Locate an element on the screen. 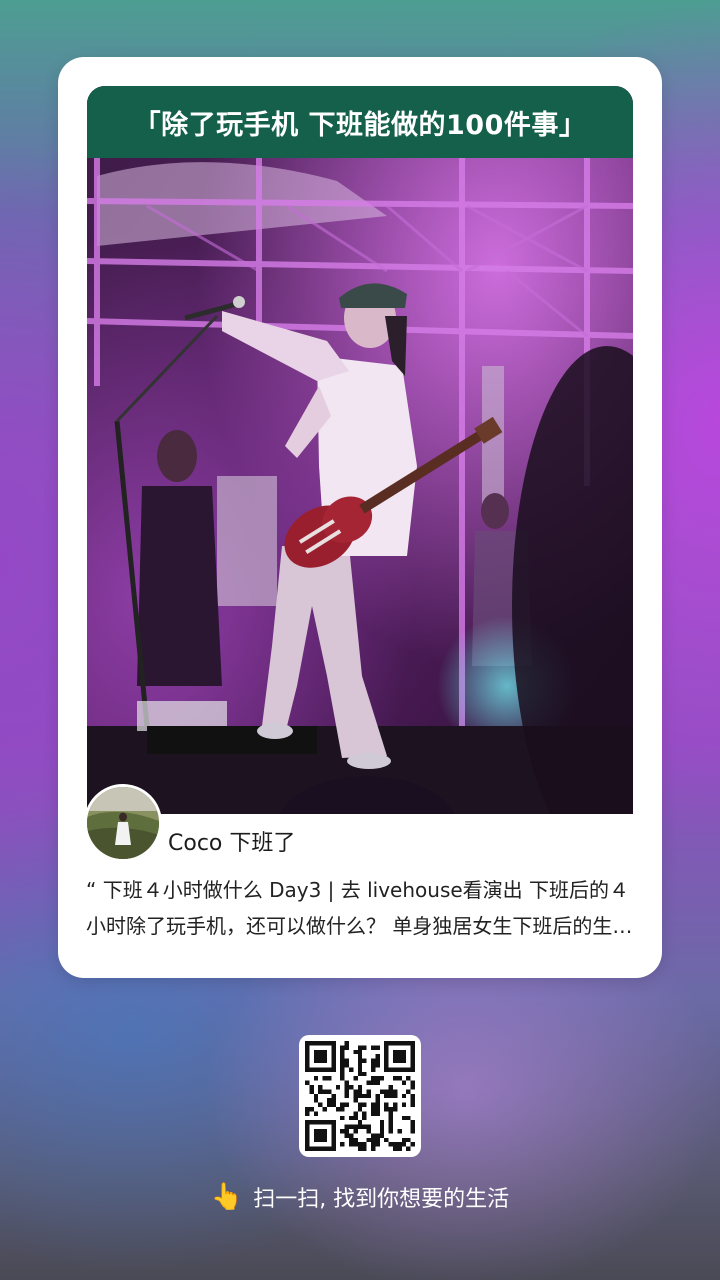 This screenshot has height=1280, width=720. qr-code is located at coordinates (360, 1096).